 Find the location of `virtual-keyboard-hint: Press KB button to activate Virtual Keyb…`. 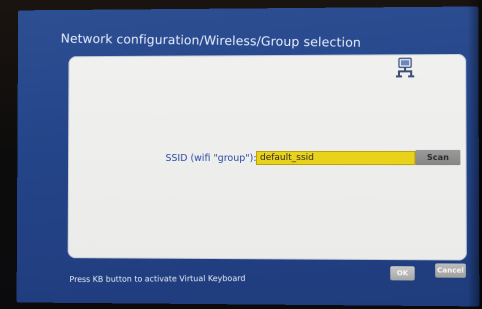

virtual-keyboard-hint: Press KB button to activate Virtual Keyb… is located at coordinates (157, 279).